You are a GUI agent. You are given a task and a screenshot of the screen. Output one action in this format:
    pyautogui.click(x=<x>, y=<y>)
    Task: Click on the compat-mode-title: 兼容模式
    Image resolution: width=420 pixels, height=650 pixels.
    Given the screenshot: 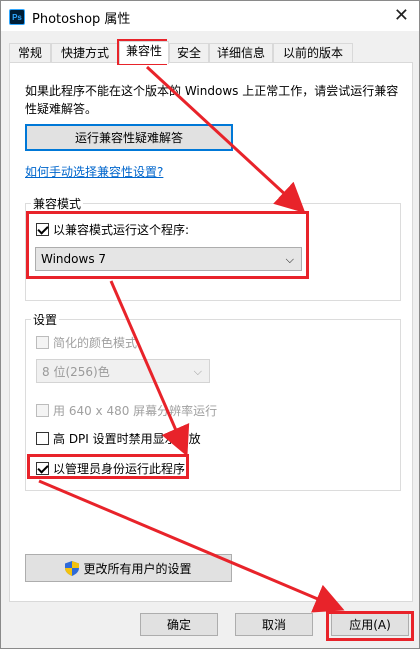 What is the action you would take?
    pyautogui.click(x=57, y=203)
    